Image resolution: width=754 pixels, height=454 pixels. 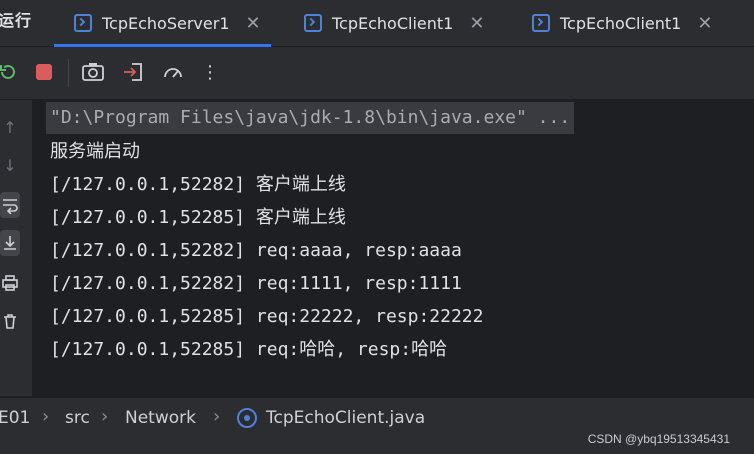 I want to click on breadcrumb-item-module: E01, so click(x=15, y=418).